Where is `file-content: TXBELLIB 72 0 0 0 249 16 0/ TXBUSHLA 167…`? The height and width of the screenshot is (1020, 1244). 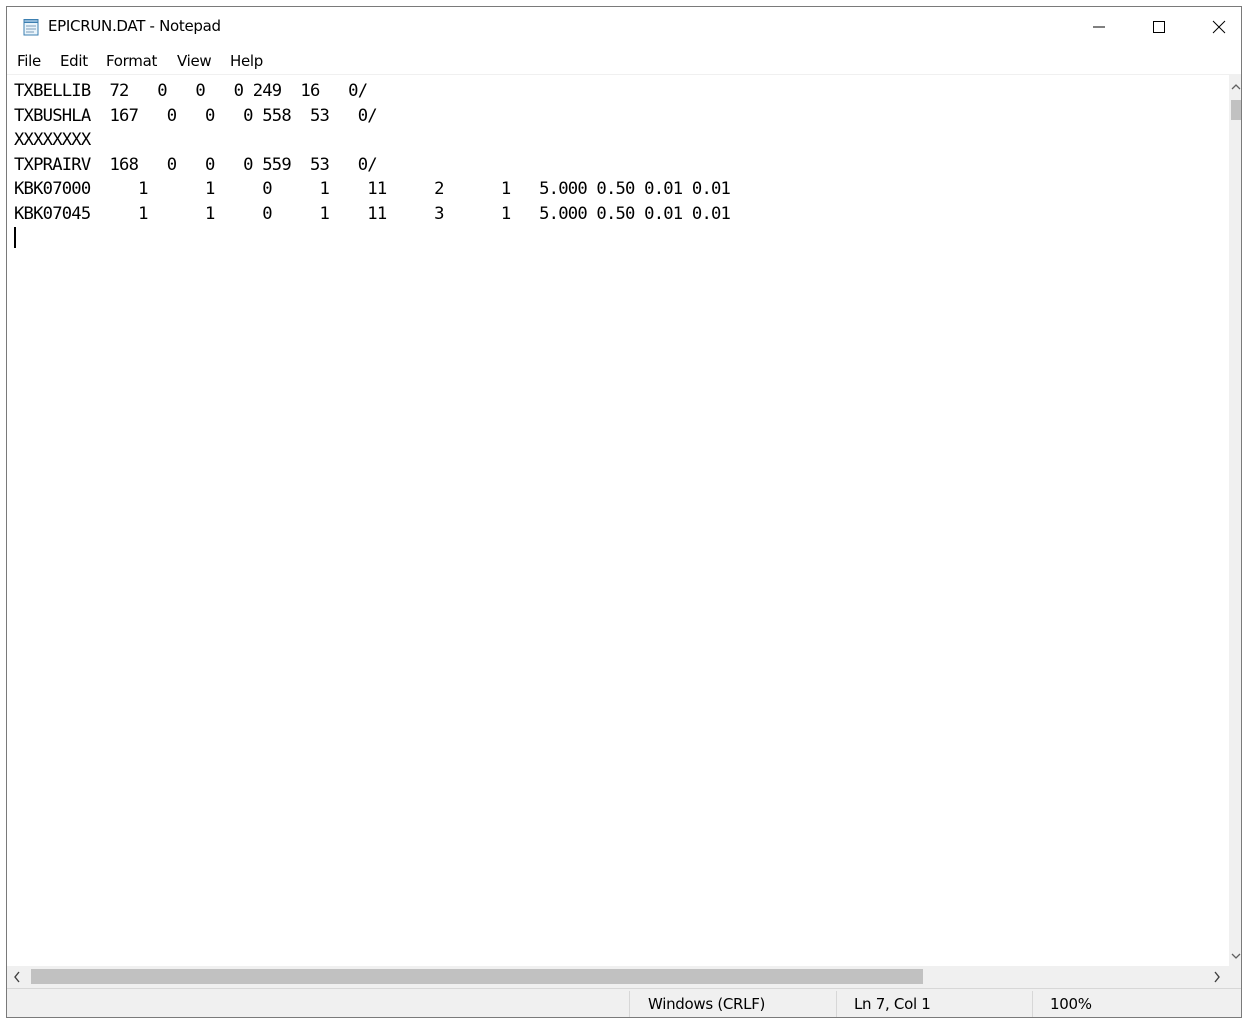
file-content: TXBELLIB 72 0 0 0 249 16 0/ TXBUSHLA 167… is located at coordinates (372, 152).